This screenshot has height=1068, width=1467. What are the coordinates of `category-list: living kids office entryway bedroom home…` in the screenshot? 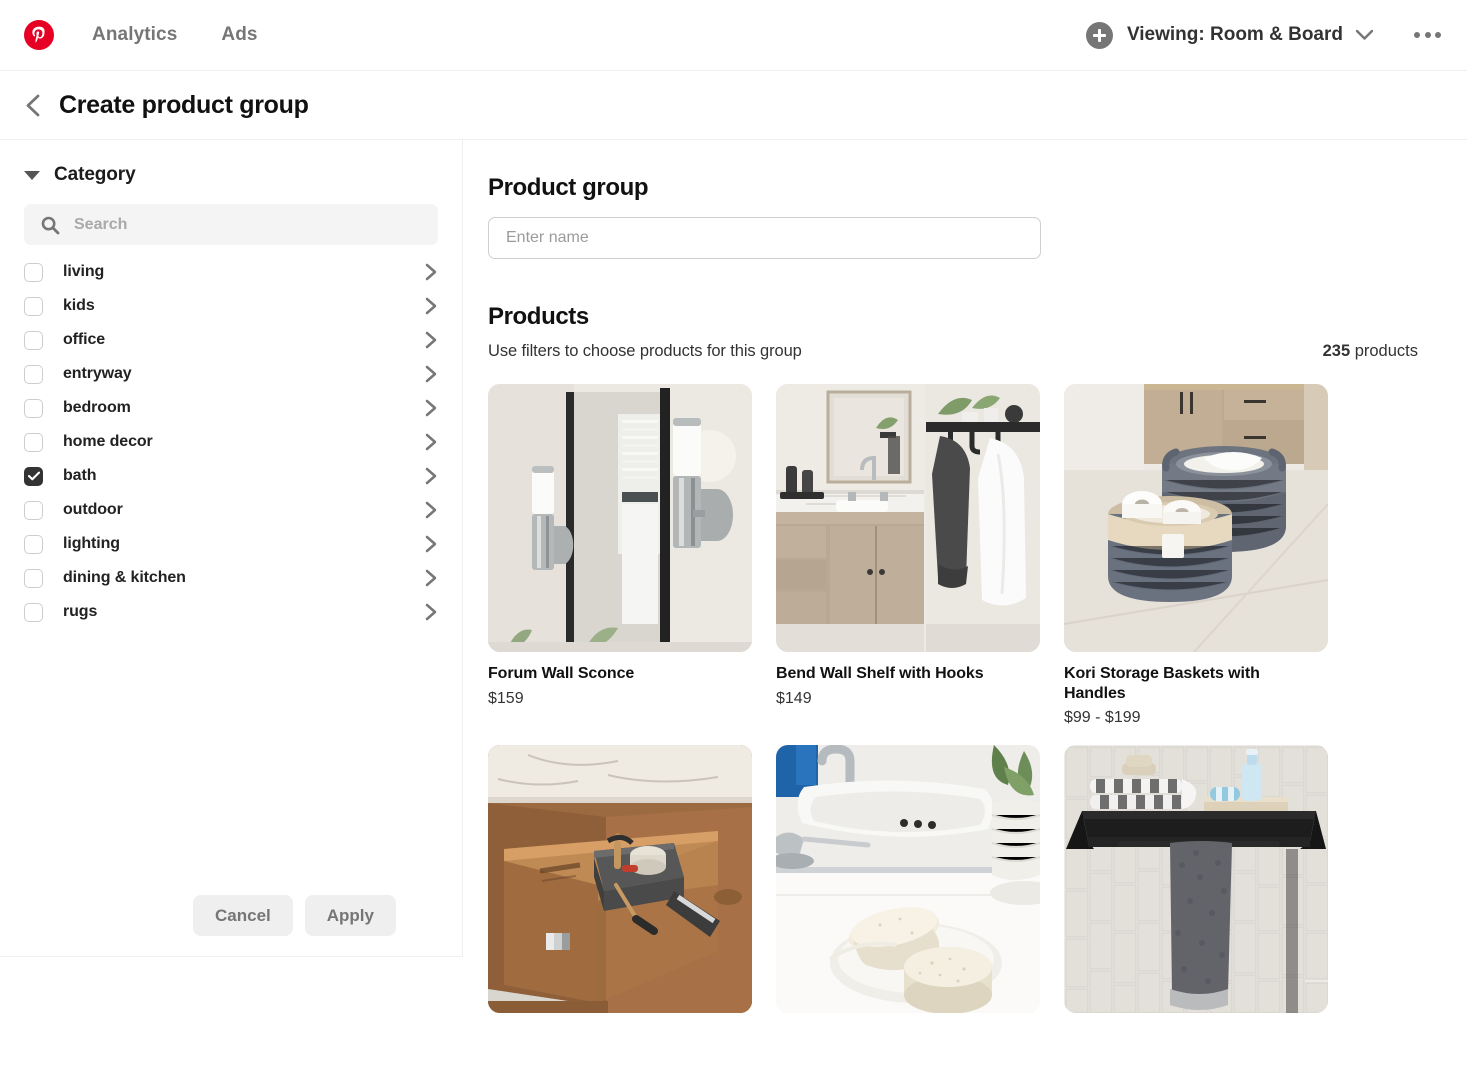 It's located at (231, 442).